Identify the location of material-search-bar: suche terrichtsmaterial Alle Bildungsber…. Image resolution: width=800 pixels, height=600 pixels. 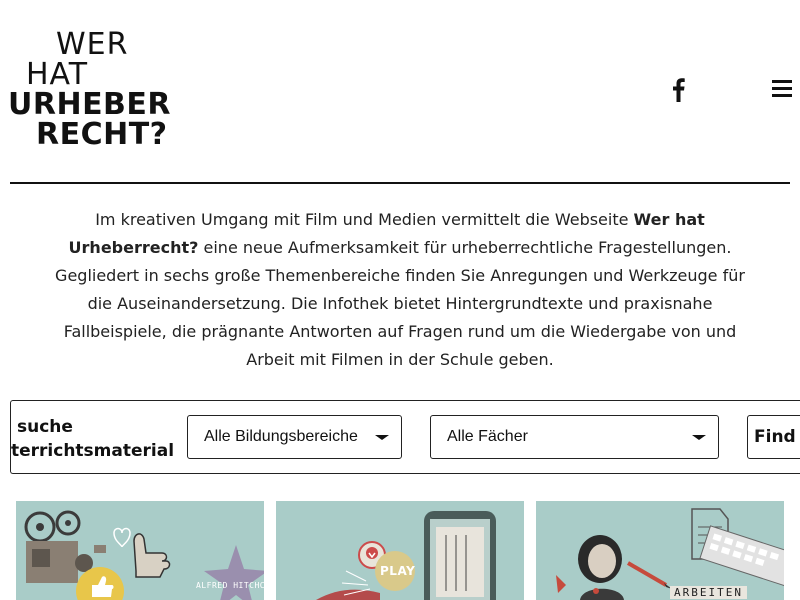
(405, 437).